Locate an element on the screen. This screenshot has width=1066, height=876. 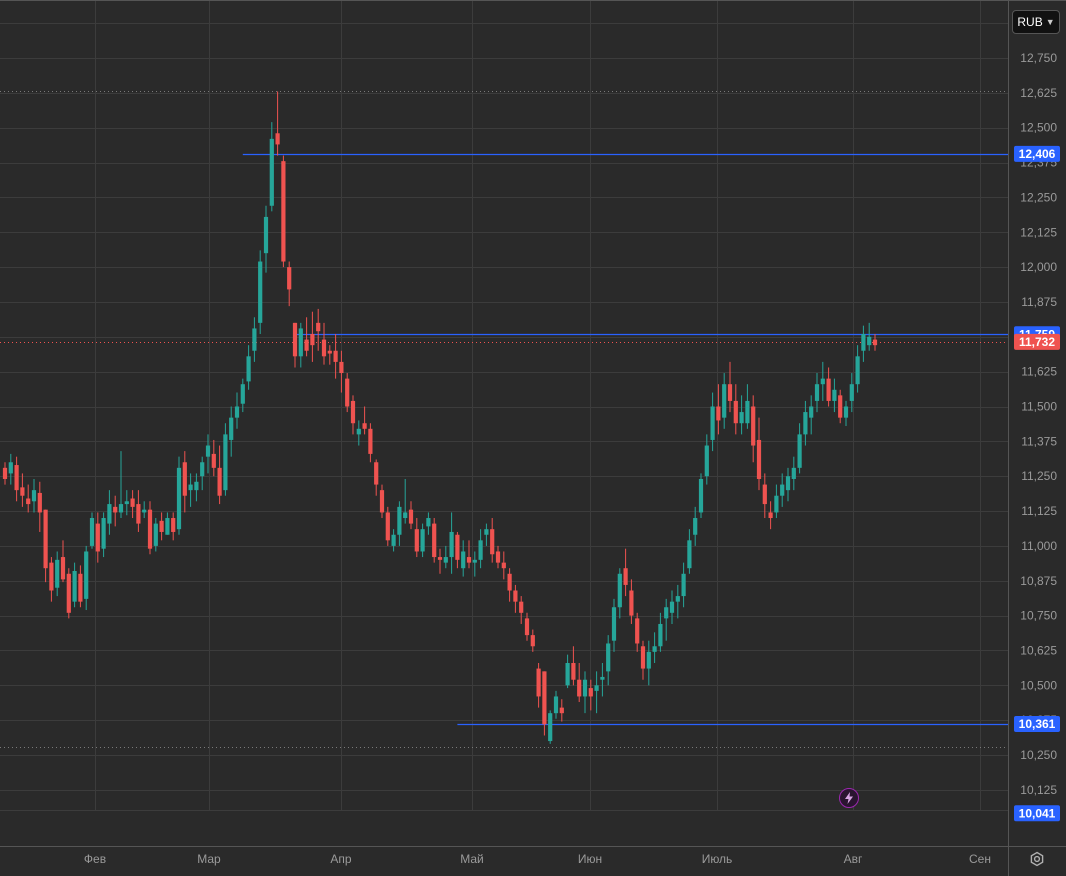
price-axis-label: 12,125 is located at coordinates (1038, 232).